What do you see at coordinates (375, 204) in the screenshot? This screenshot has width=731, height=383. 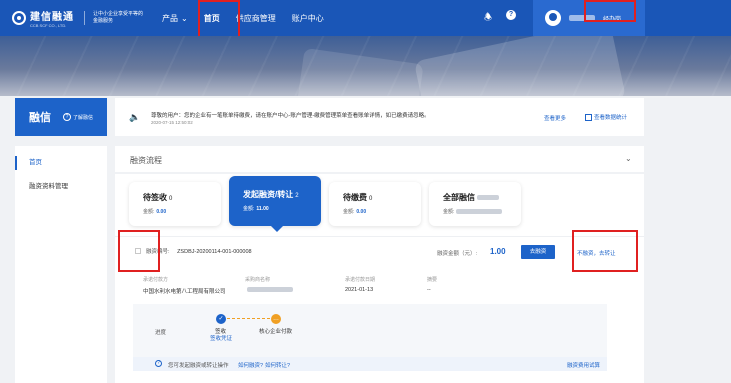 I see `card-pending-payment: 待缴费 0 金额: 0.00` at bounding box center [375, 204].